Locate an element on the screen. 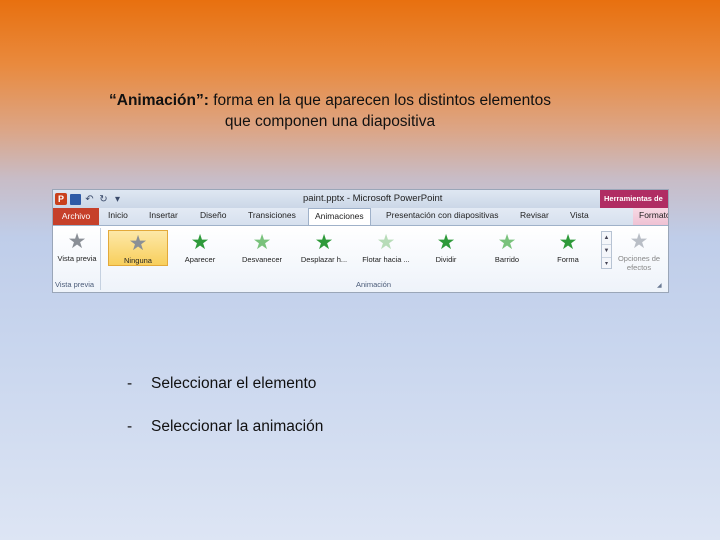 This screenshot has width=720, height=540. scroll-up-icon: ▲ is located at coordinates (606, 238).